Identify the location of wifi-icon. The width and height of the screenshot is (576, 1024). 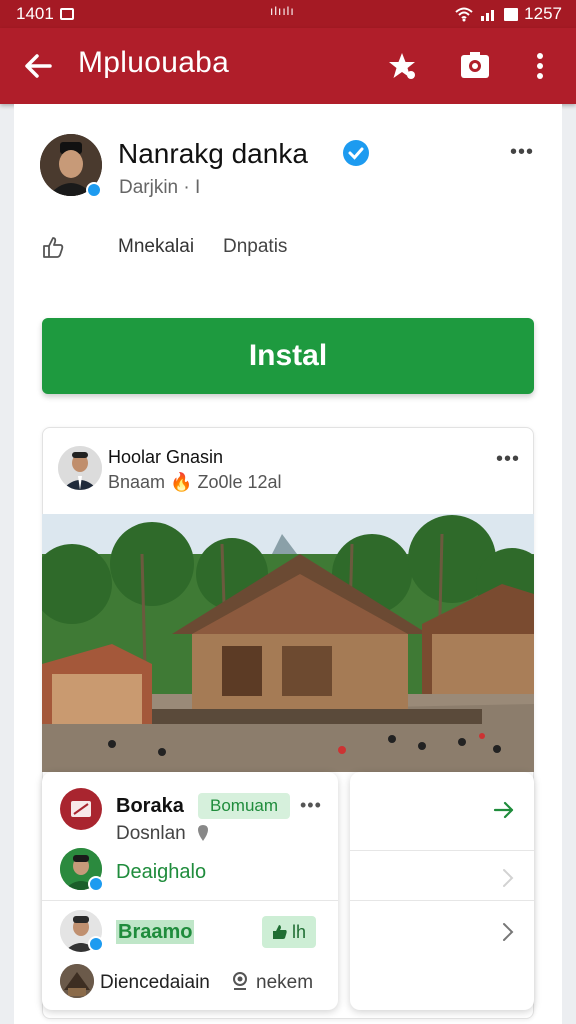
(464, 14).